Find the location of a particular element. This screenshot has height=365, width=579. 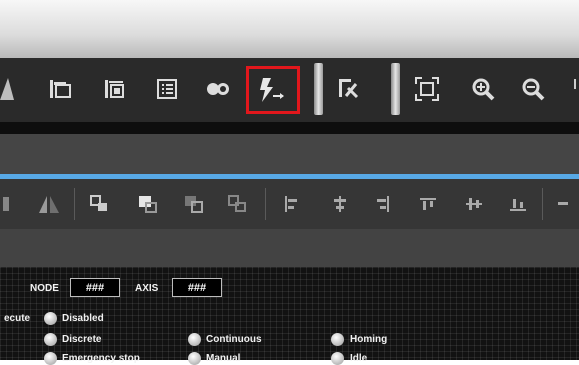

align-right-icon is located at coordinates (382, 204).